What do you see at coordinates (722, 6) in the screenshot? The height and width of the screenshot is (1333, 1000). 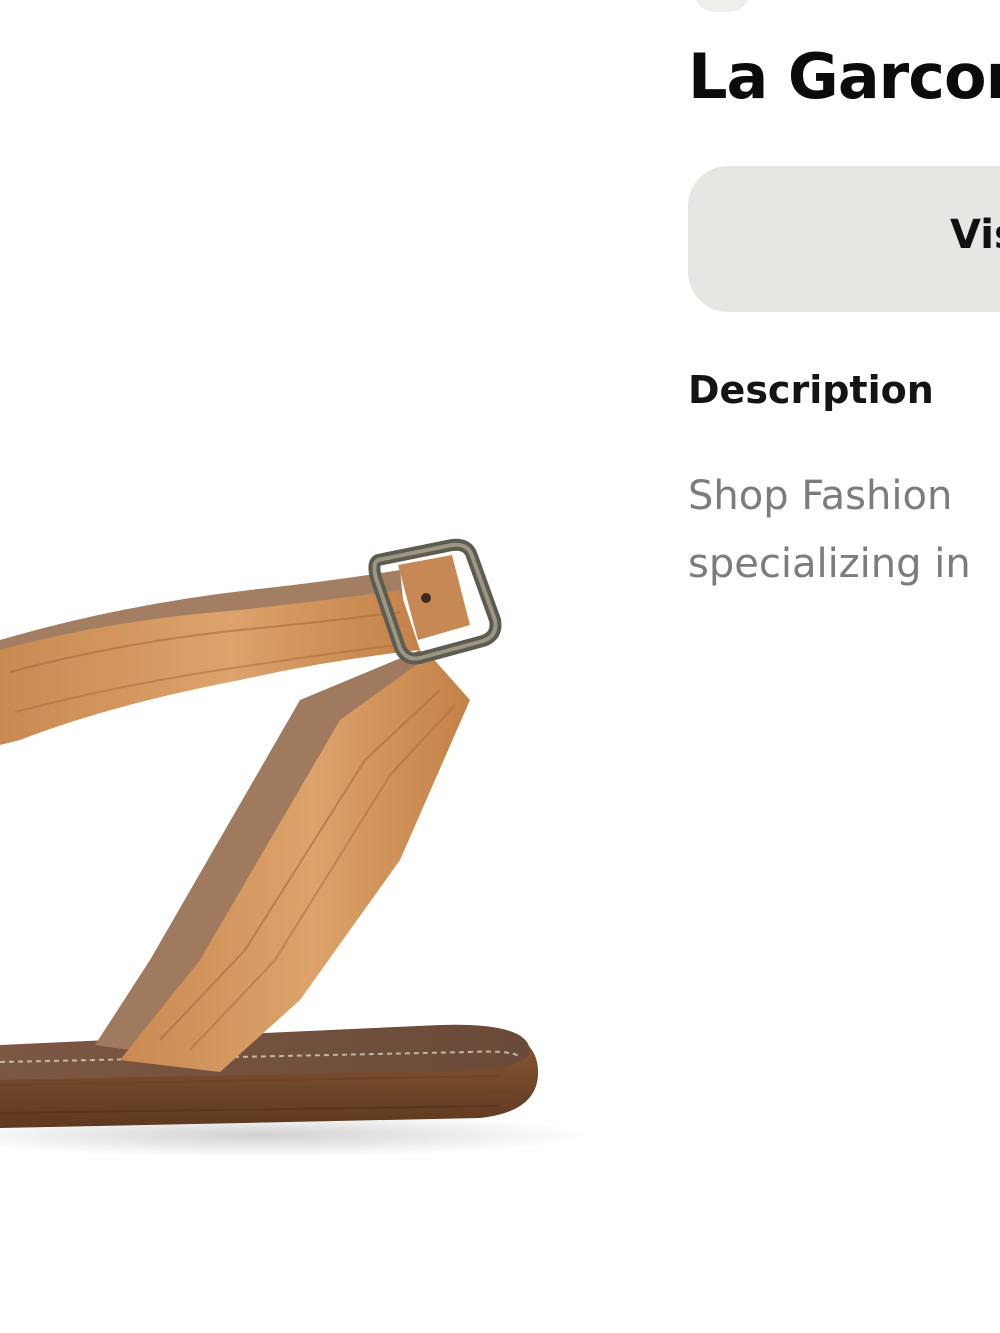 I see `top-pill` at bounding box center [722, 6].